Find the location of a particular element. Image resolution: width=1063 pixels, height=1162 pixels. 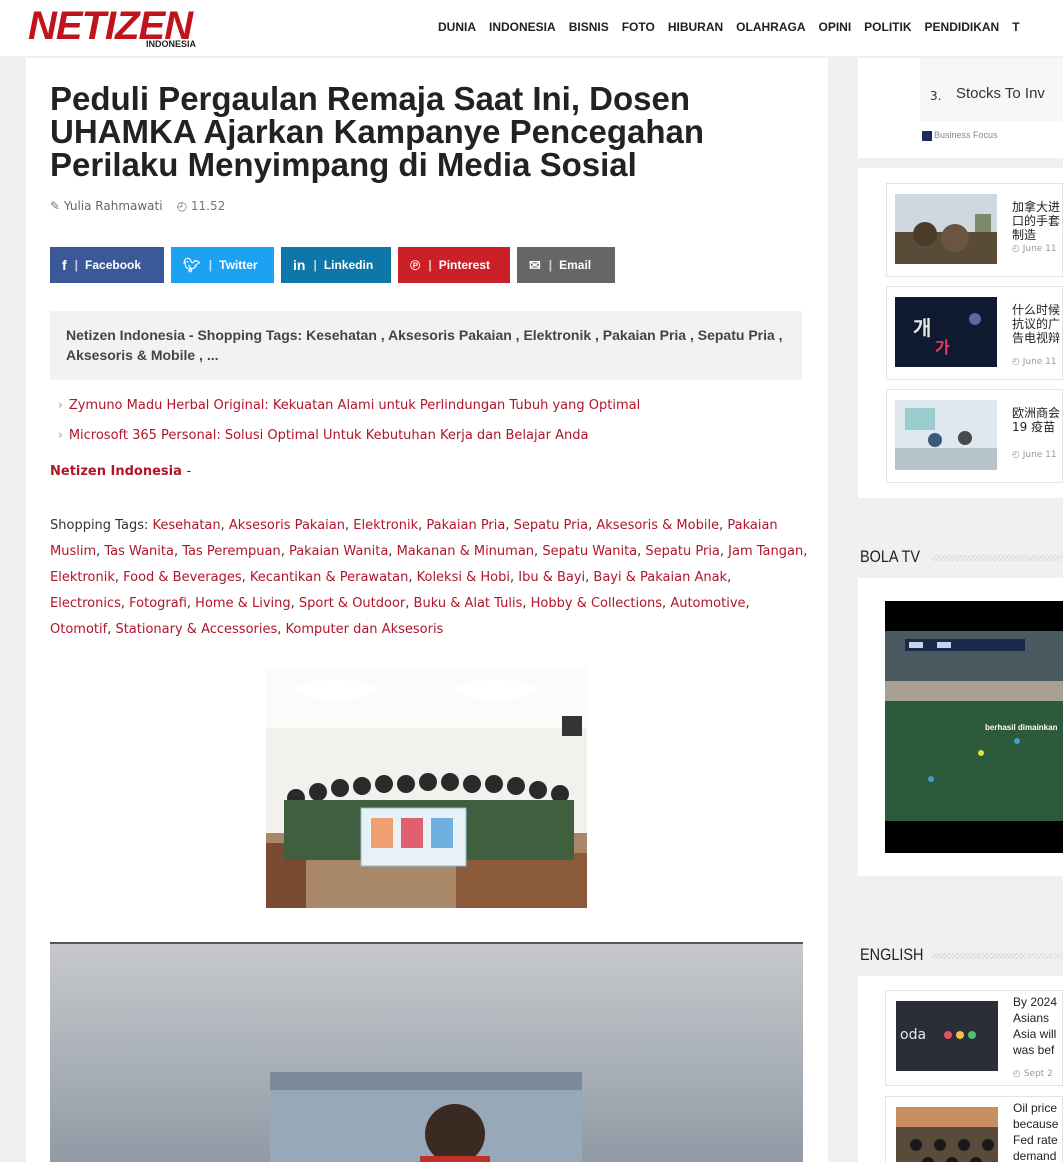

nav-item-pendidikan: PENDIDIKAN is located at coordinates (962, 27).